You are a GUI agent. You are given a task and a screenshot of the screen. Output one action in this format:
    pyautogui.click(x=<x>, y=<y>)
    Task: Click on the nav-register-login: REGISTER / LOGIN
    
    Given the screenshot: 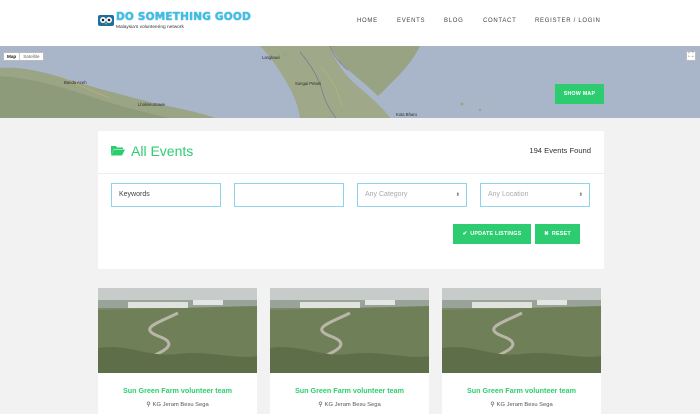 What is the action you would take?
    pyautogui.click(x=568, y=21)
    